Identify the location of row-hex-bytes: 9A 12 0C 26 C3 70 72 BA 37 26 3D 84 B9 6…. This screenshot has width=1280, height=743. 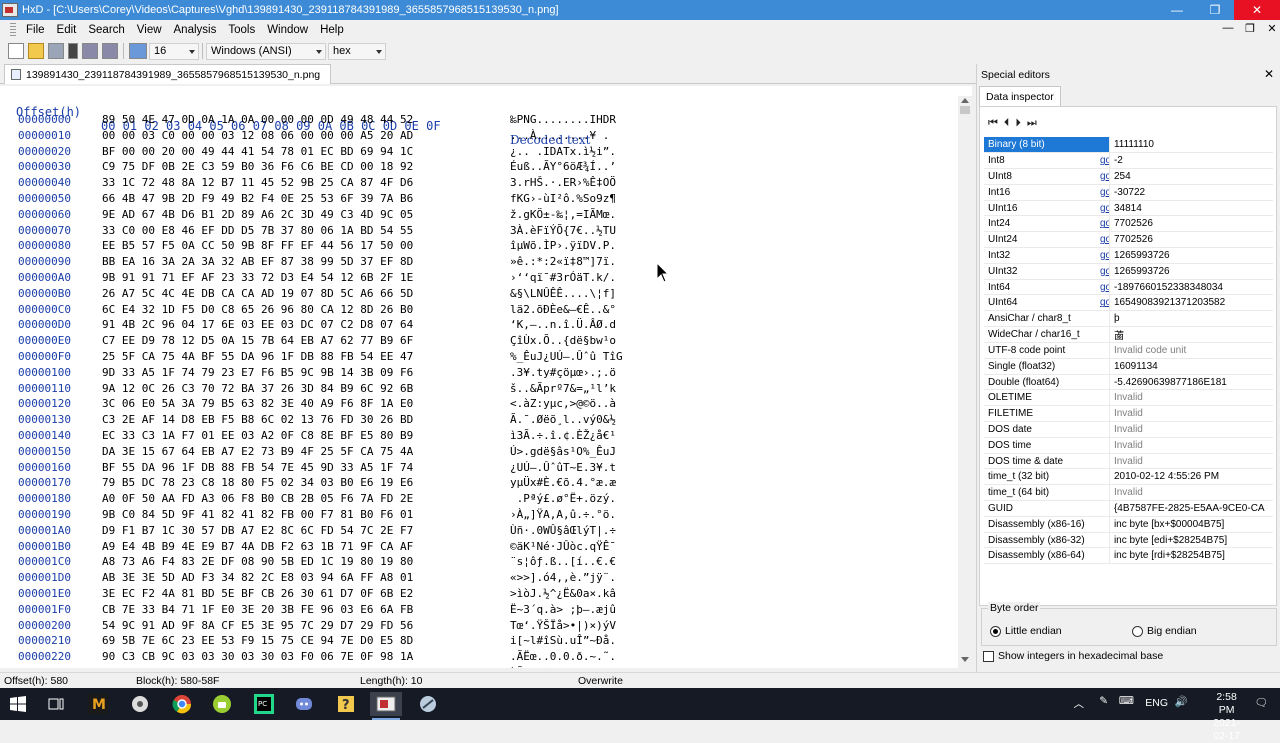
(257, 388).